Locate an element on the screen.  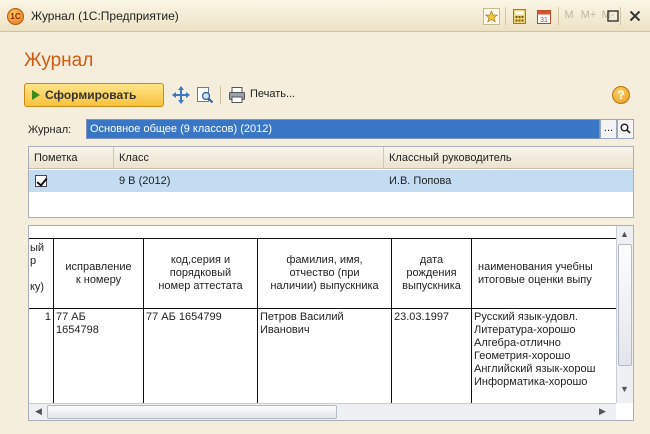
journal-search-icon is located at coordinates (625, 129).